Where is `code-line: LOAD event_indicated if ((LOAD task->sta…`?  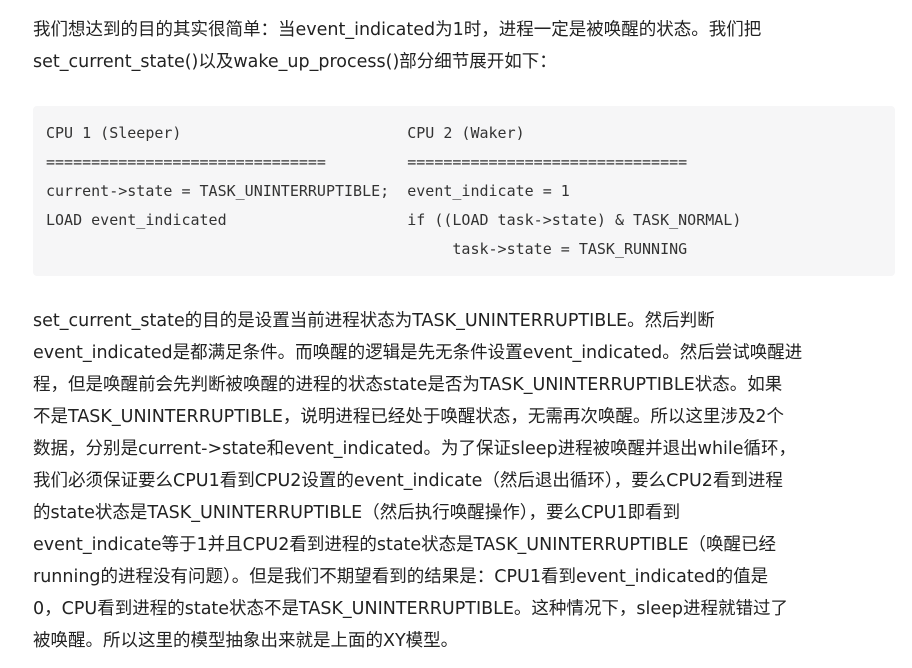 code-line: LOAD event_indicated if ((LOAD task->sta… is located at coordinates (394, 220).